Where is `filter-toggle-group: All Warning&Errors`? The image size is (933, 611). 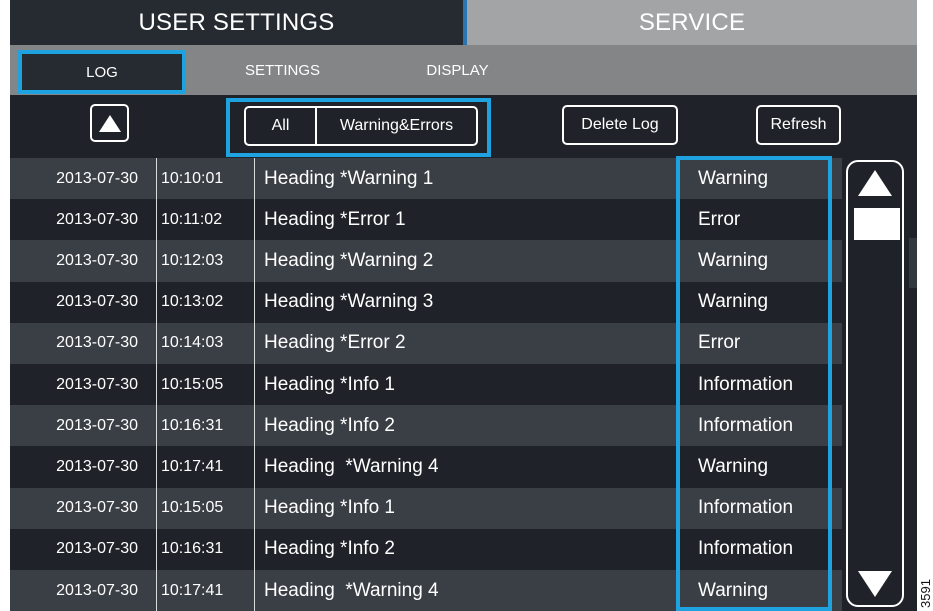 filter-toggle-group: All Warning&Errors is located at coordinates (361, 126).